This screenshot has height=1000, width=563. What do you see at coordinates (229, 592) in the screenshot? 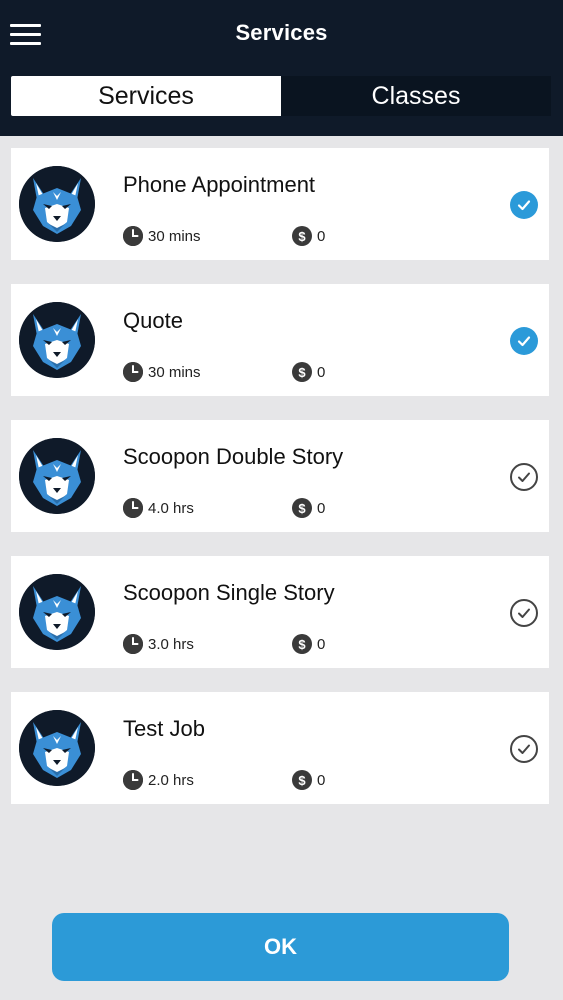
I see `service-name: Scoopon Single Story` at bounding box center [229, 592].